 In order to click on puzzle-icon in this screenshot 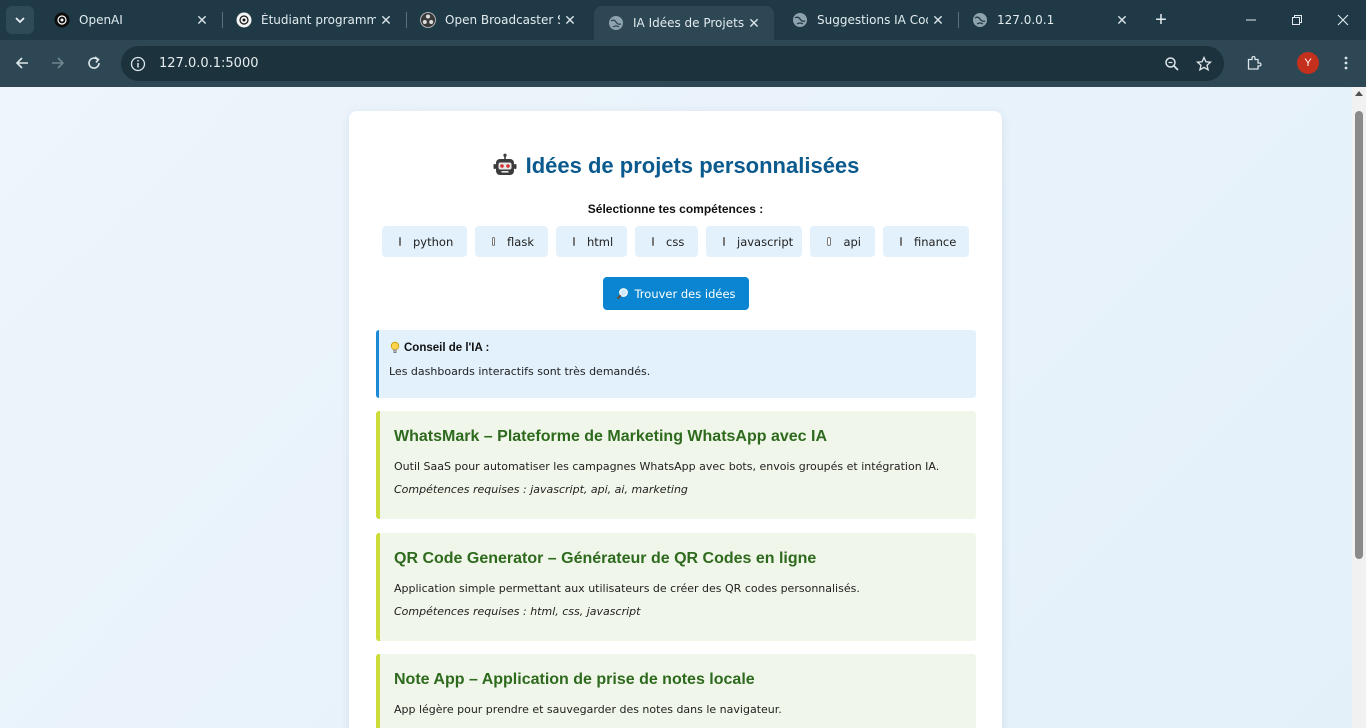, I will do `click(1254, 62)`.